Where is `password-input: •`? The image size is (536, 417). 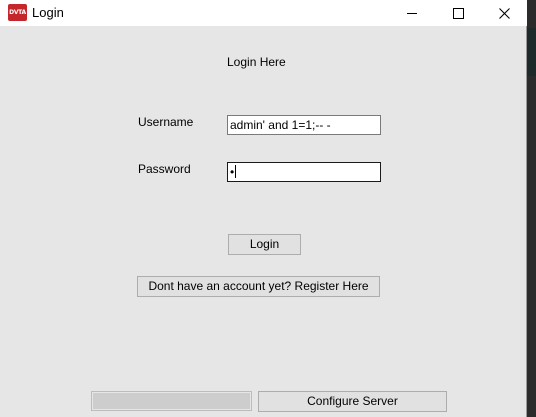 password-input: • is located at coordinates (304, 172).